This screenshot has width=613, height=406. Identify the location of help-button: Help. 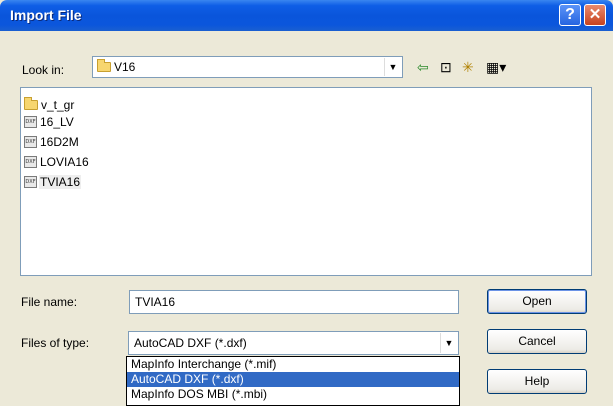
(537, 381).